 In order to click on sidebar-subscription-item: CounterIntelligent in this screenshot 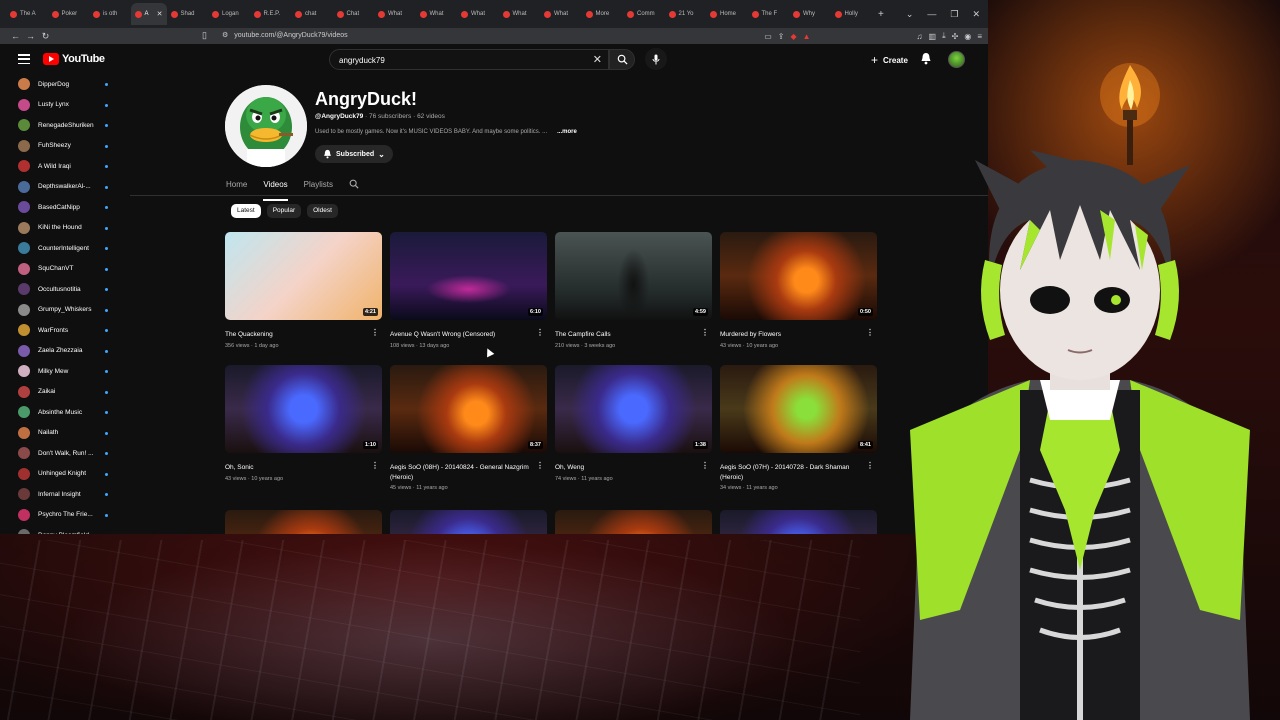, I will do `click(68, 248)`.